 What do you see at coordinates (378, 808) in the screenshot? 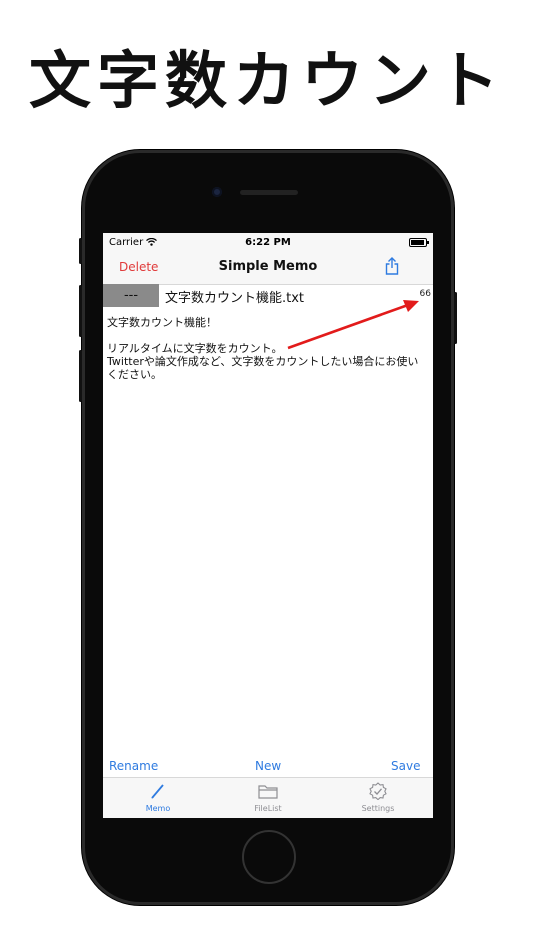
I see `tab-label-settings: Settings` at bounding box center [378, 808].